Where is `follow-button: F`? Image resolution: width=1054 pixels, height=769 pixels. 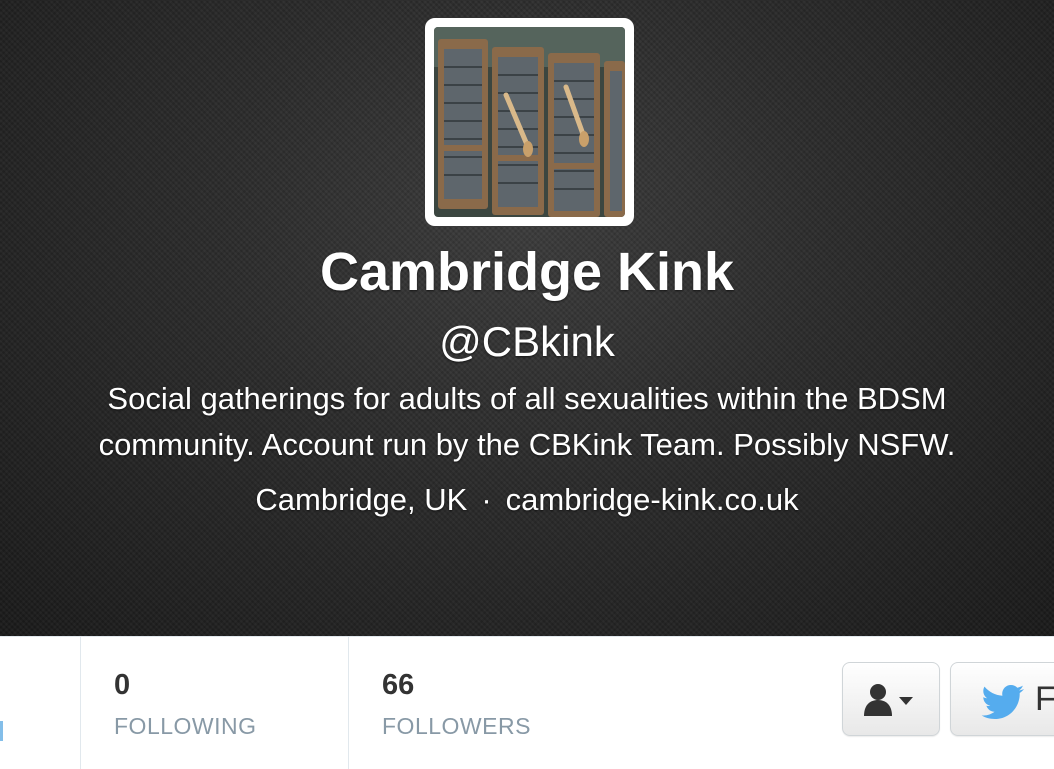 follow-button: F is located at coordinates (1002, 699).